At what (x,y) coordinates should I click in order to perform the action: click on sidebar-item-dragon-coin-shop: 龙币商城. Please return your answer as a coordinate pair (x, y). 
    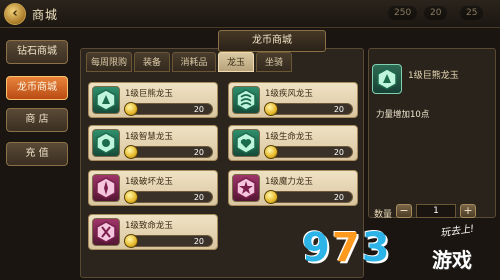
    Looking at the image, I should click on (37, 88).